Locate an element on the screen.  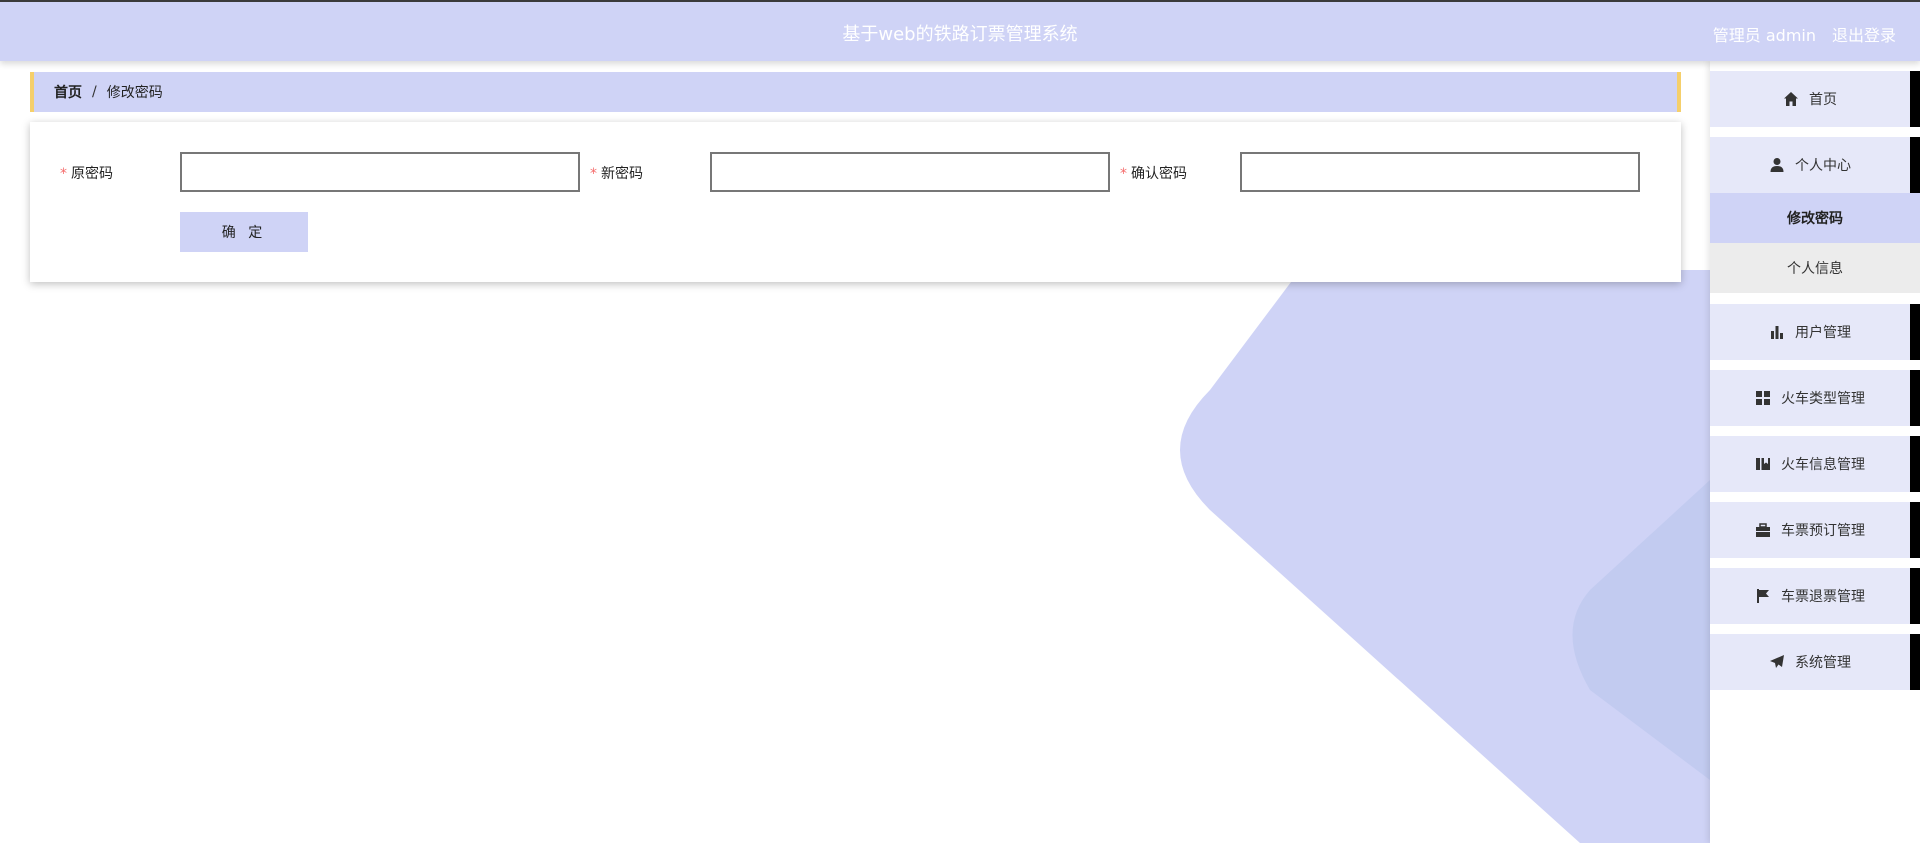
book-icon is located at coordinates (1763, 464).